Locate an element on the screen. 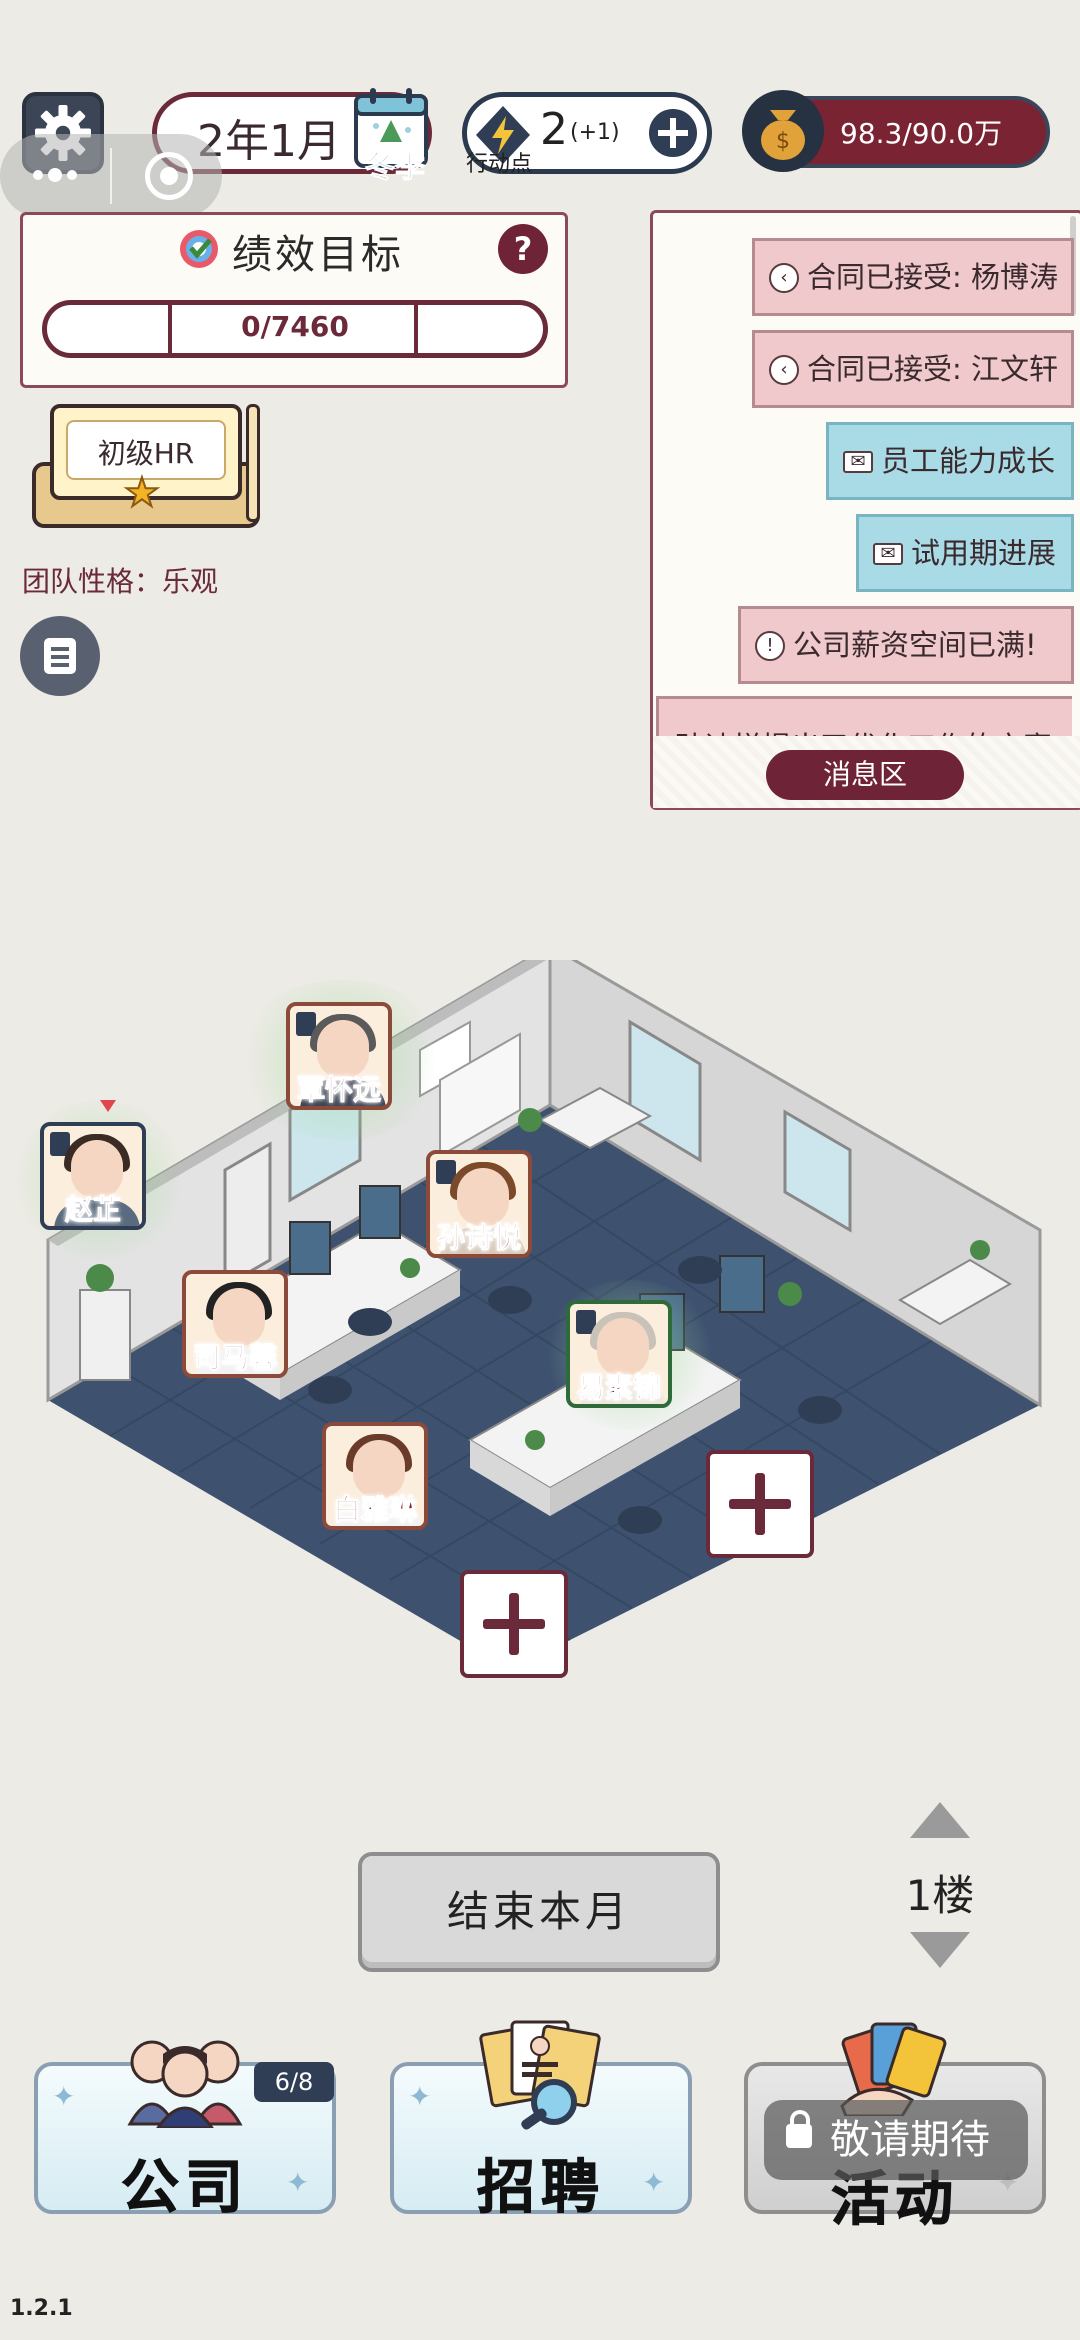 The width and height of the screenshot is (1080, 2340). company-count-badge: 6/8 is located at coordinates (294, 2082).